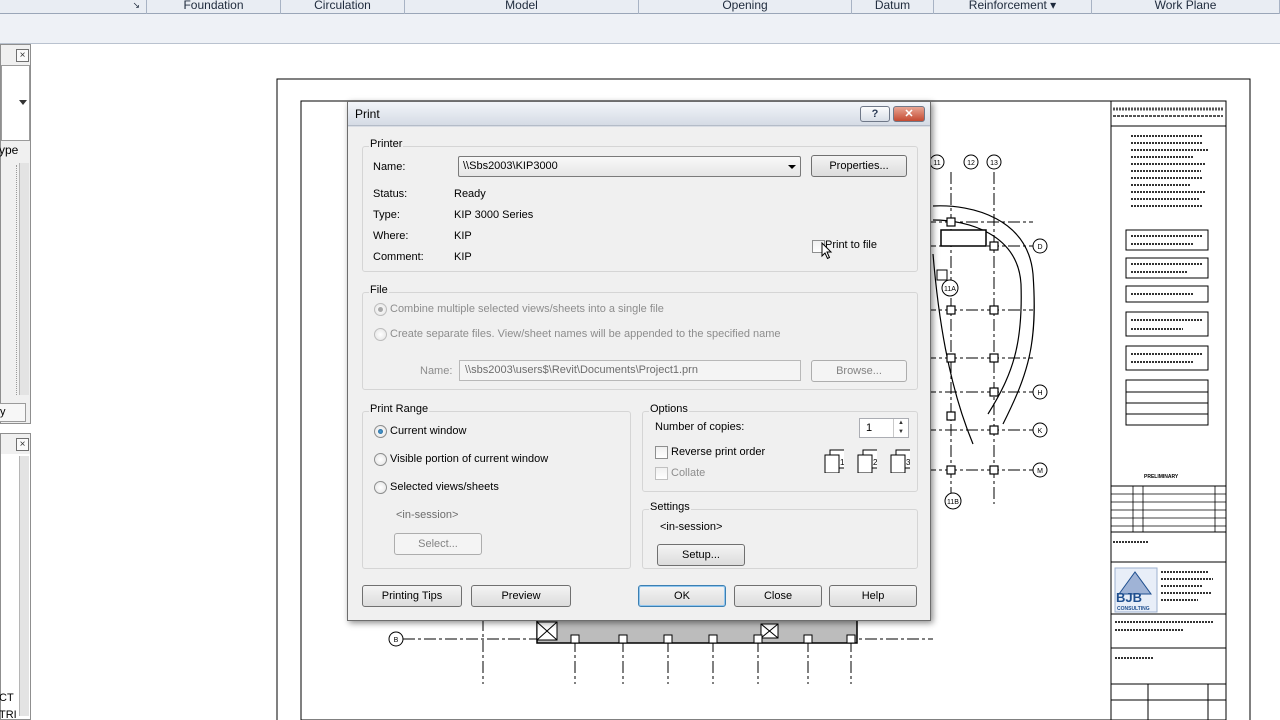  I want to click on svg-text: CONSULTING, so click(1133, 609).